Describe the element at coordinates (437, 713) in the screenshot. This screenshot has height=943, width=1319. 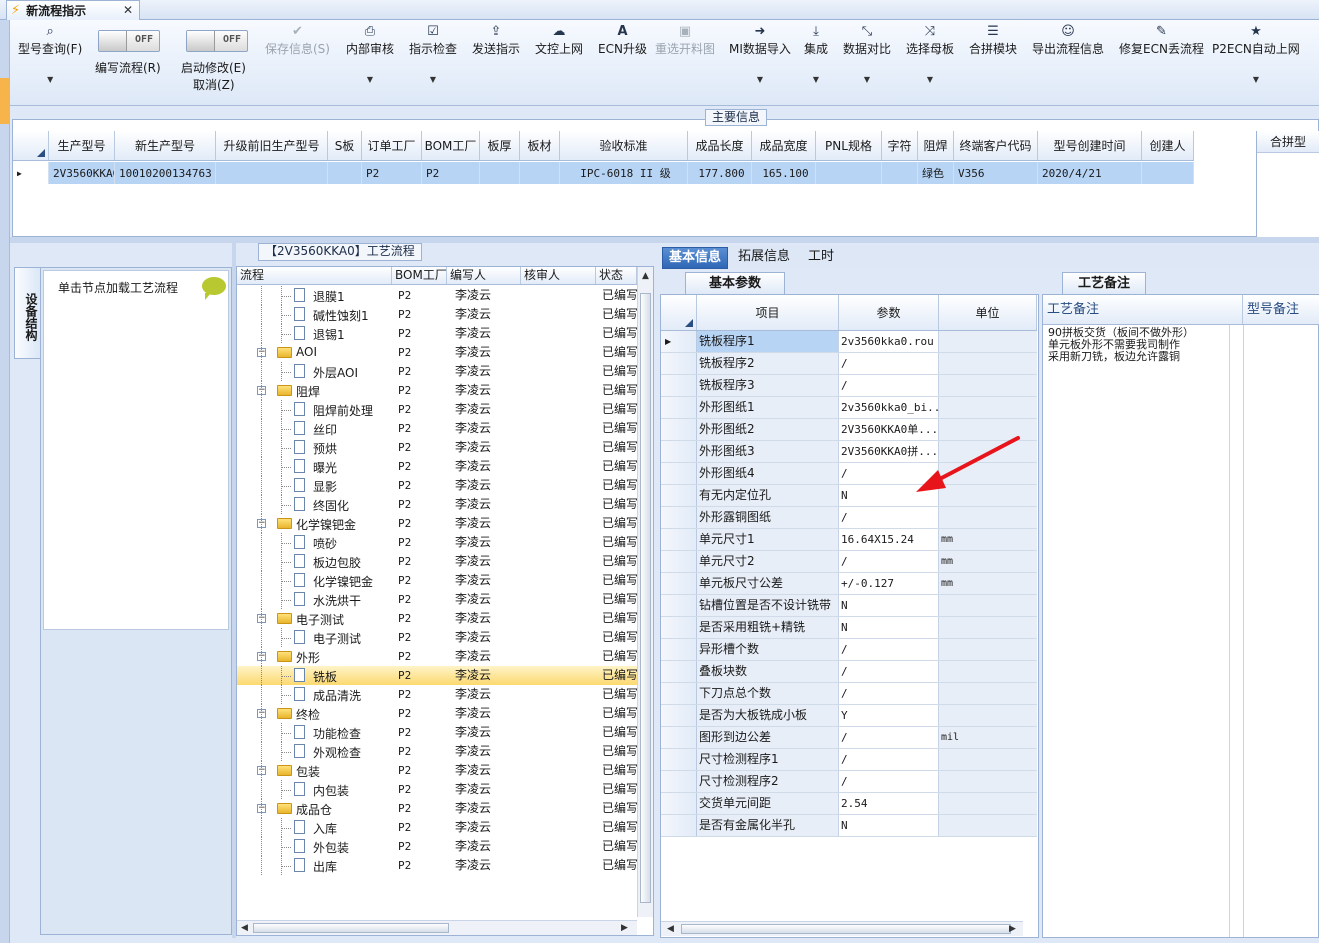
I see `tree-folder-row: − 终检 P2 李凌云 已编写` at that location.